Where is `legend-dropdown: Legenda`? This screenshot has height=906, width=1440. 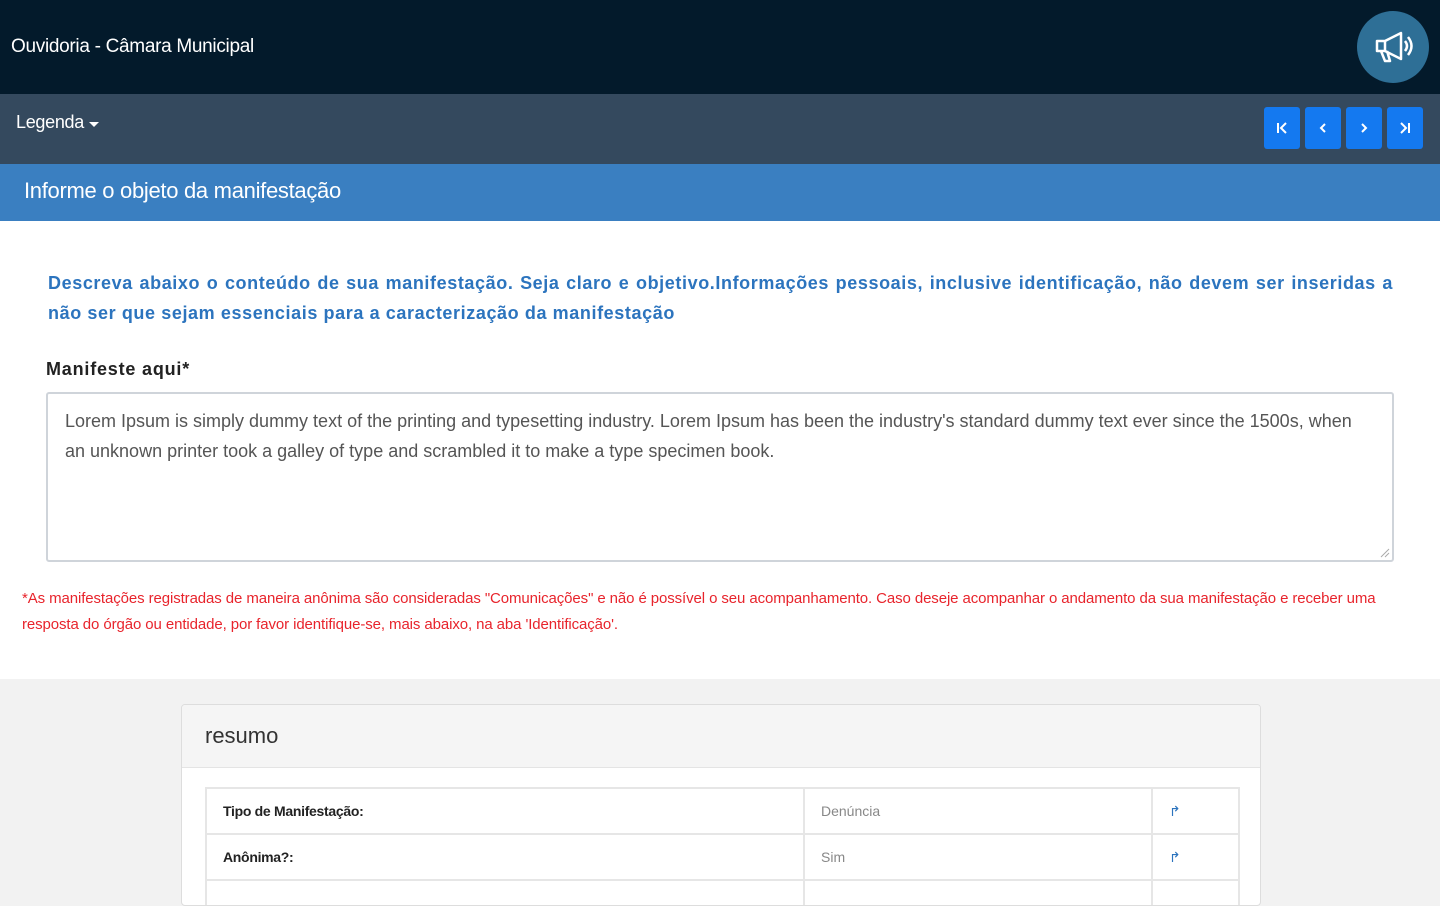 legend-dropdown: Legenda is located at coordinates (57, 122).